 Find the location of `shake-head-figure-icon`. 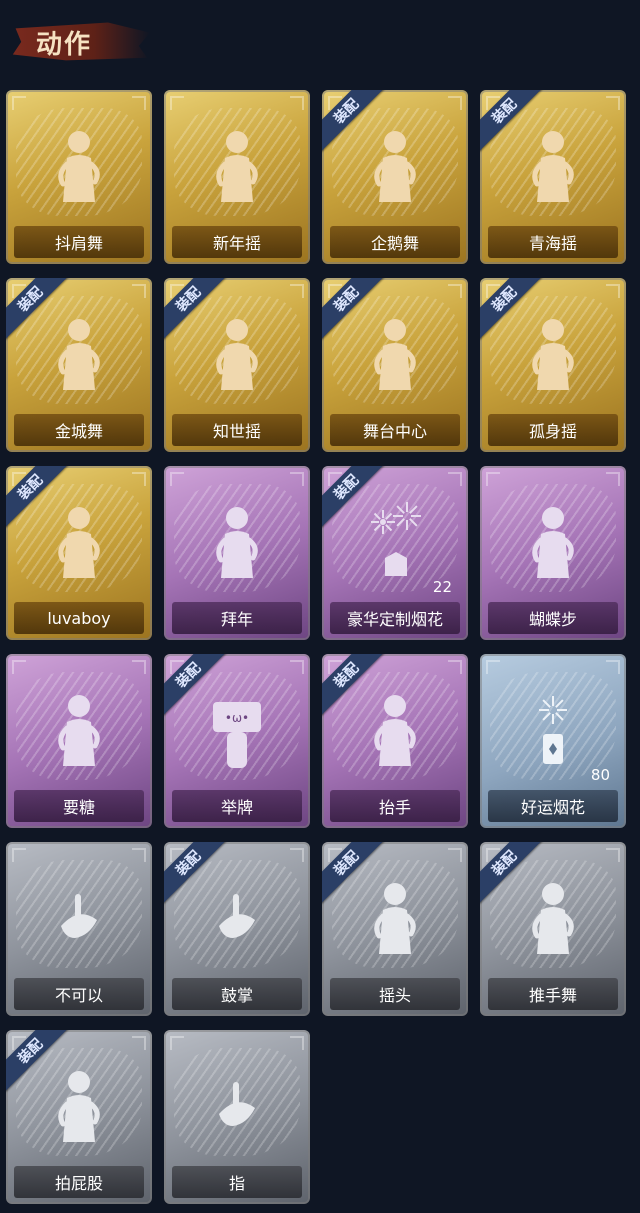

shake-head-figure-icon is located at coordinates (395, 918).